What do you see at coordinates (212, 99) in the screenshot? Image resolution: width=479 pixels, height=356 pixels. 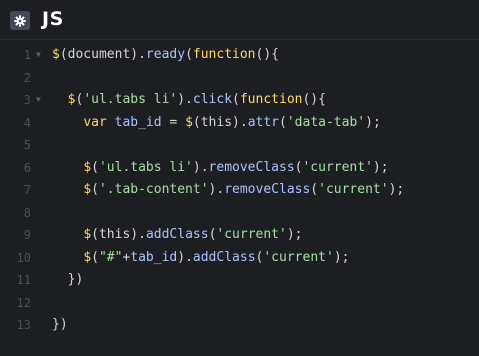 I see `code-token: click` at bounding box center [212, 99].